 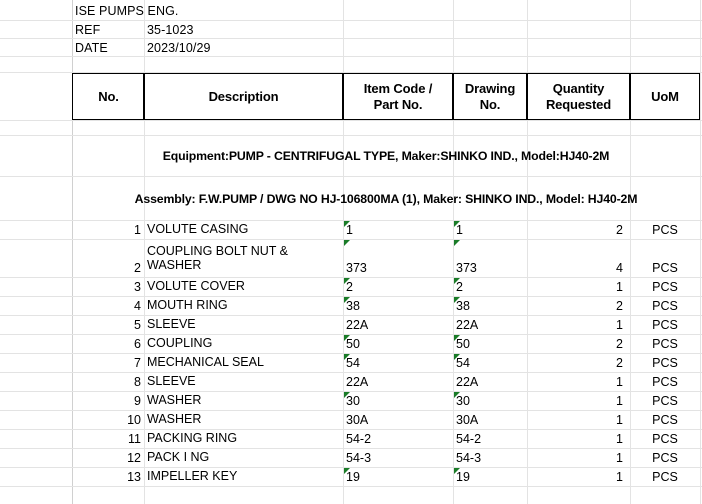 I want to click on header-item-code: Item Code / Part No., so click(x=398, y=96).